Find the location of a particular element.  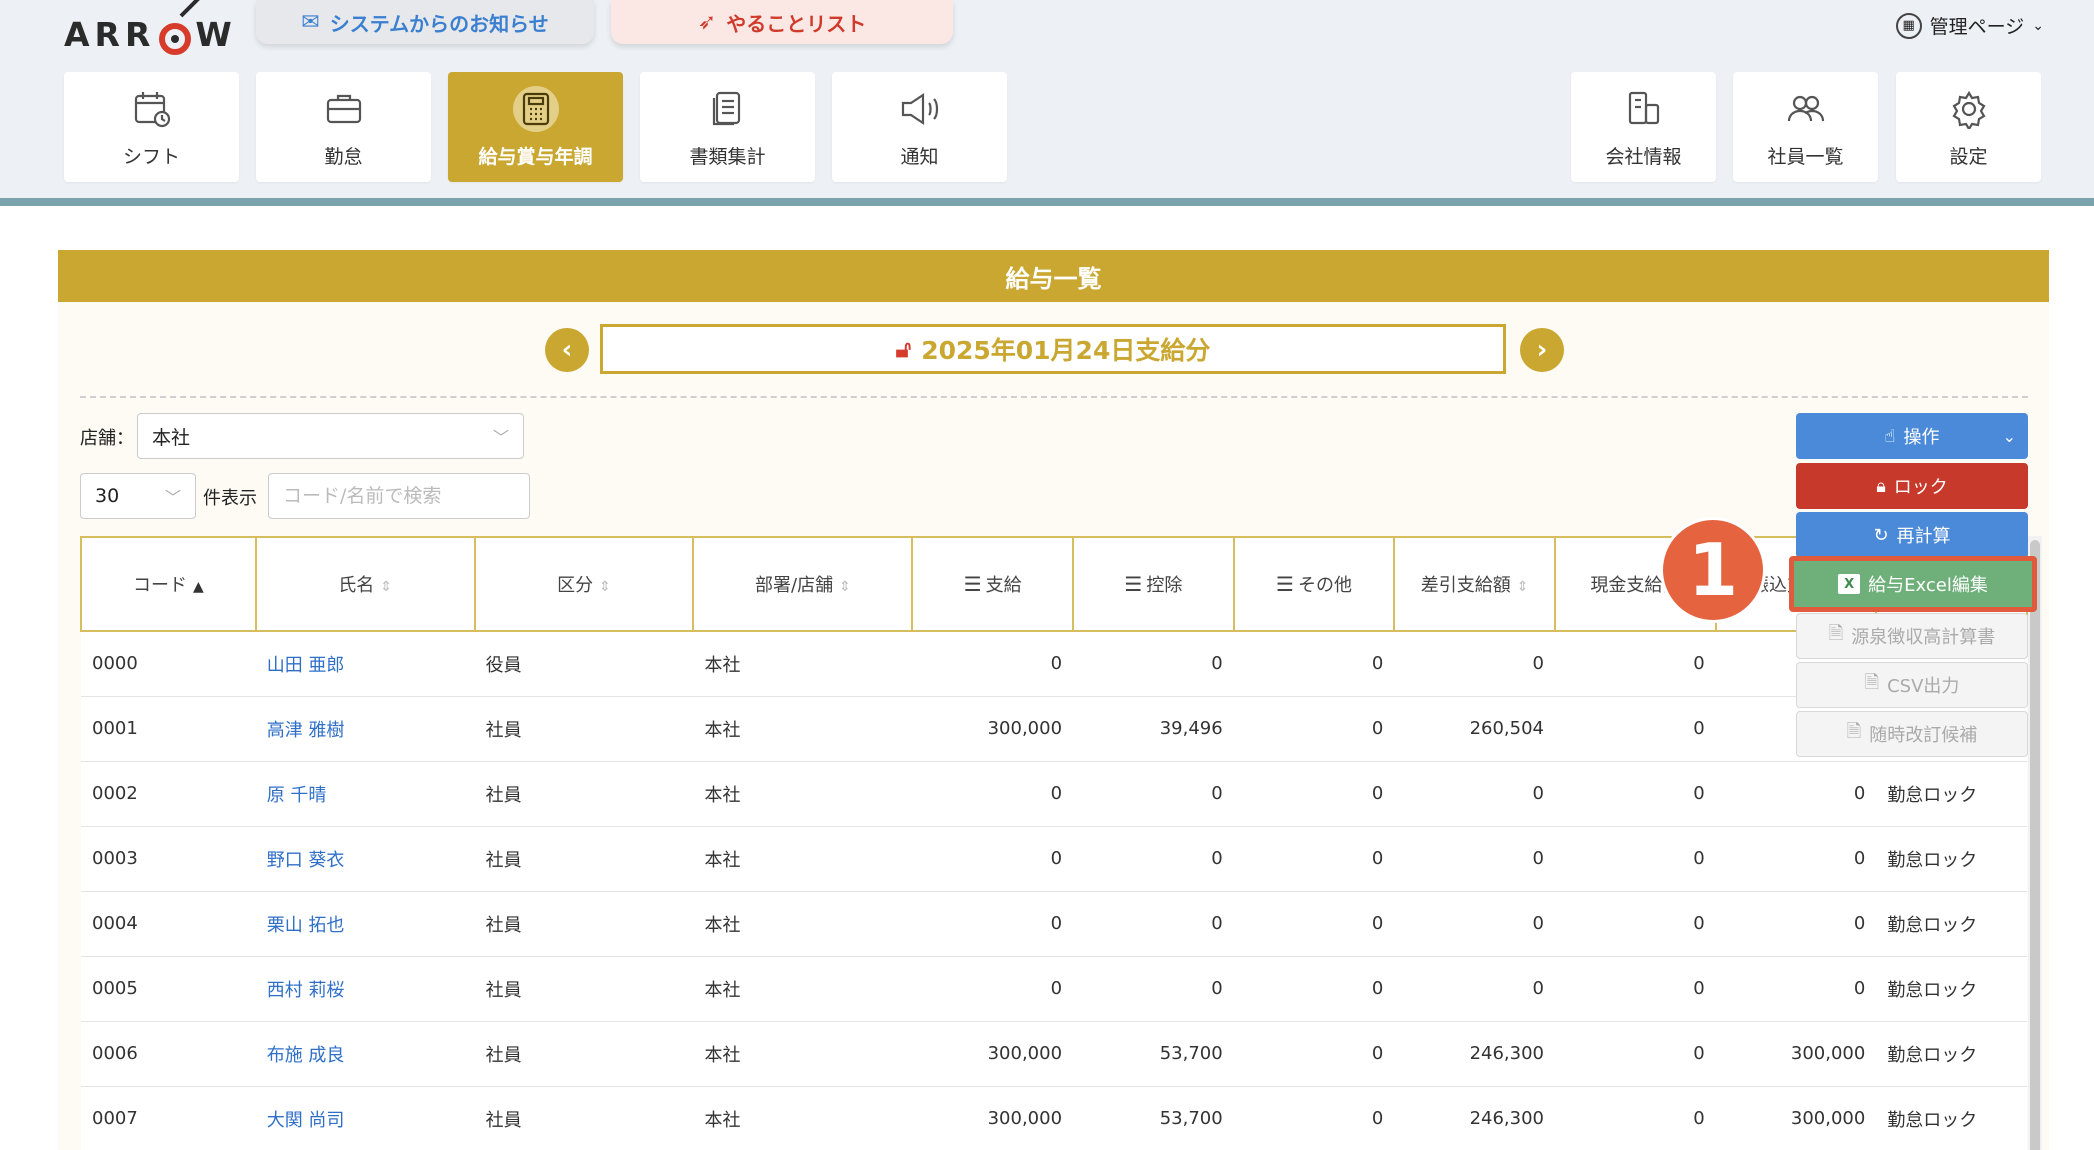

column-header-name: 氏名 ⇕ is located at coordinates (365, 584).